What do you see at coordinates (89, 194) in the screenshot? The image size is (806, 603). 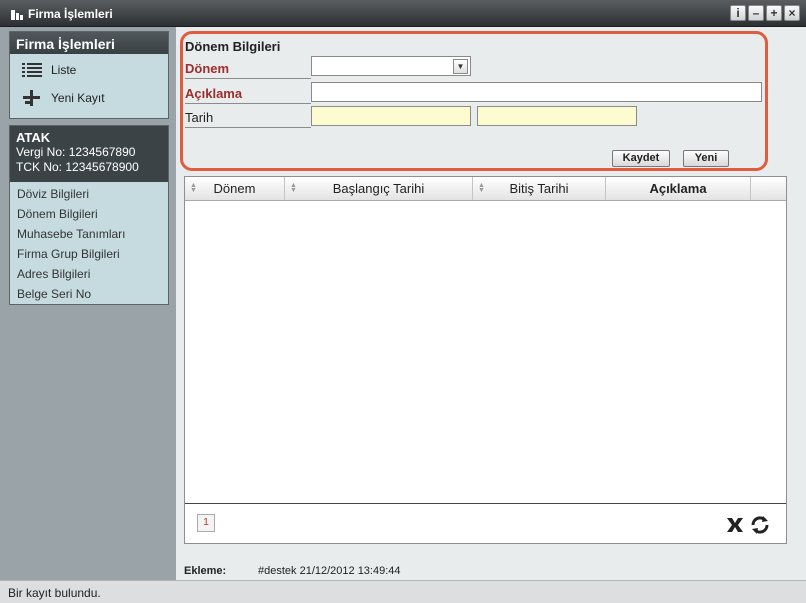 I see `link-doviz-bilgileri: Döviz Bilgileri` at bounding box center [89, 194].